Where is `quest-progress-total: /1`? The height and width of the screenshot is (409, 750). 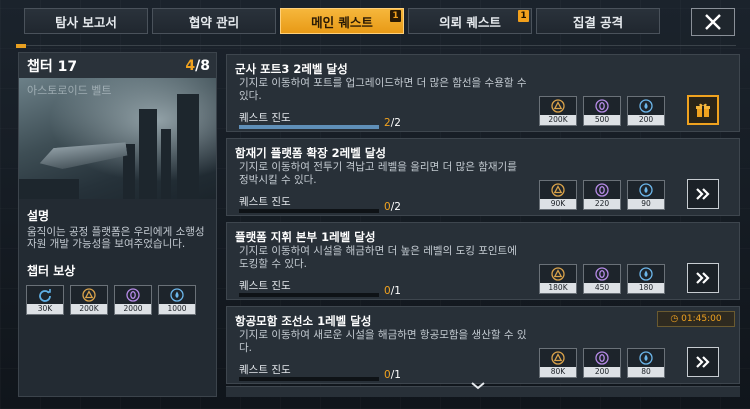 quest-progress-total: /1 is located at coordinates (395, 375).